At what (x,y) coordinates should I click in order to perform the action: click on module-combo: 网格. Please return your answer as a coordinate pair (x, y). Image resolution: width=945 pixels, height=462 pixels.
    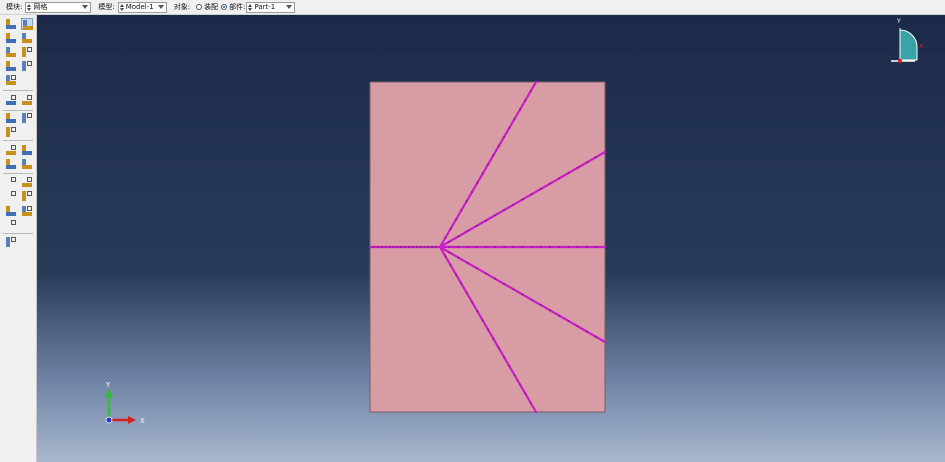
    Looking at the image, I should click on (58, 7).